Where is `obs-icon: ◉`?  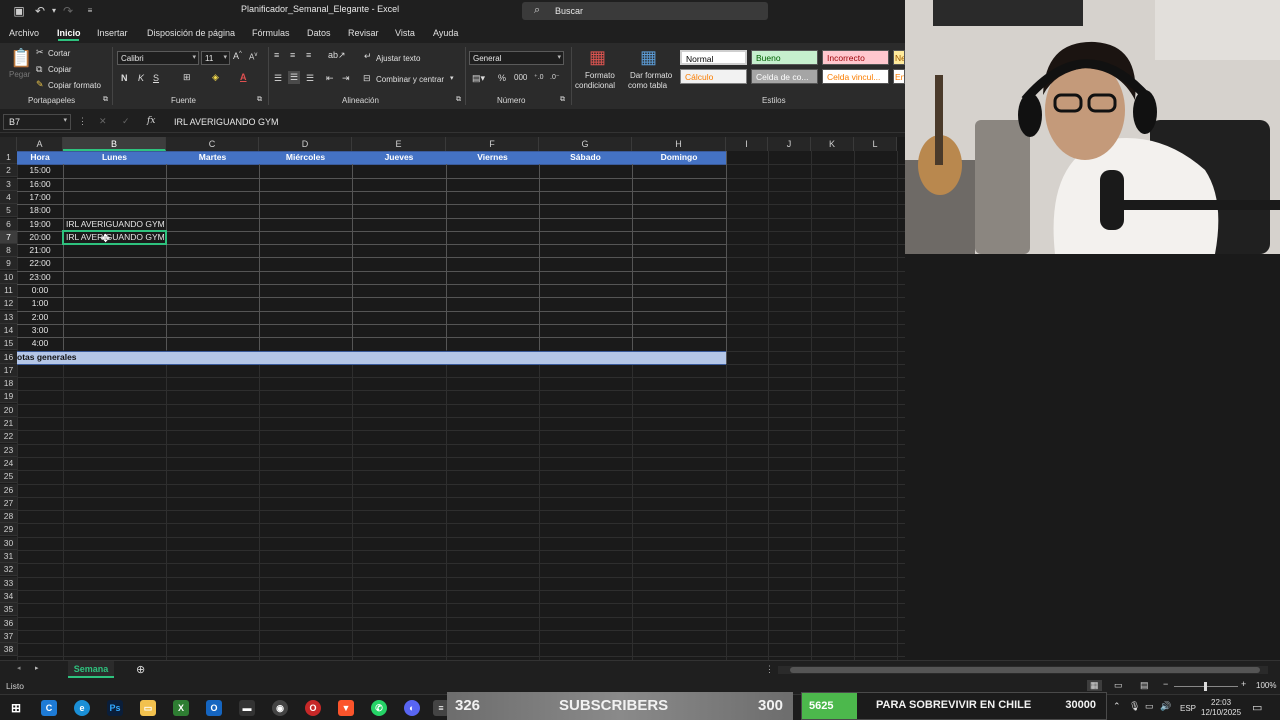
obs-icon: ◉ is located at coordinates (280, 708).